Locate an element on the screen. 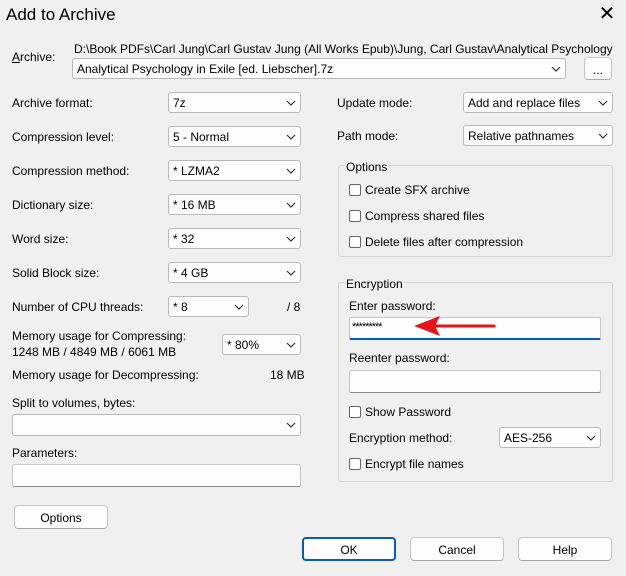 The width and height of the screenshot is (626, 576). memory-compress-select: * 80% is located at coordinates (261, 344).